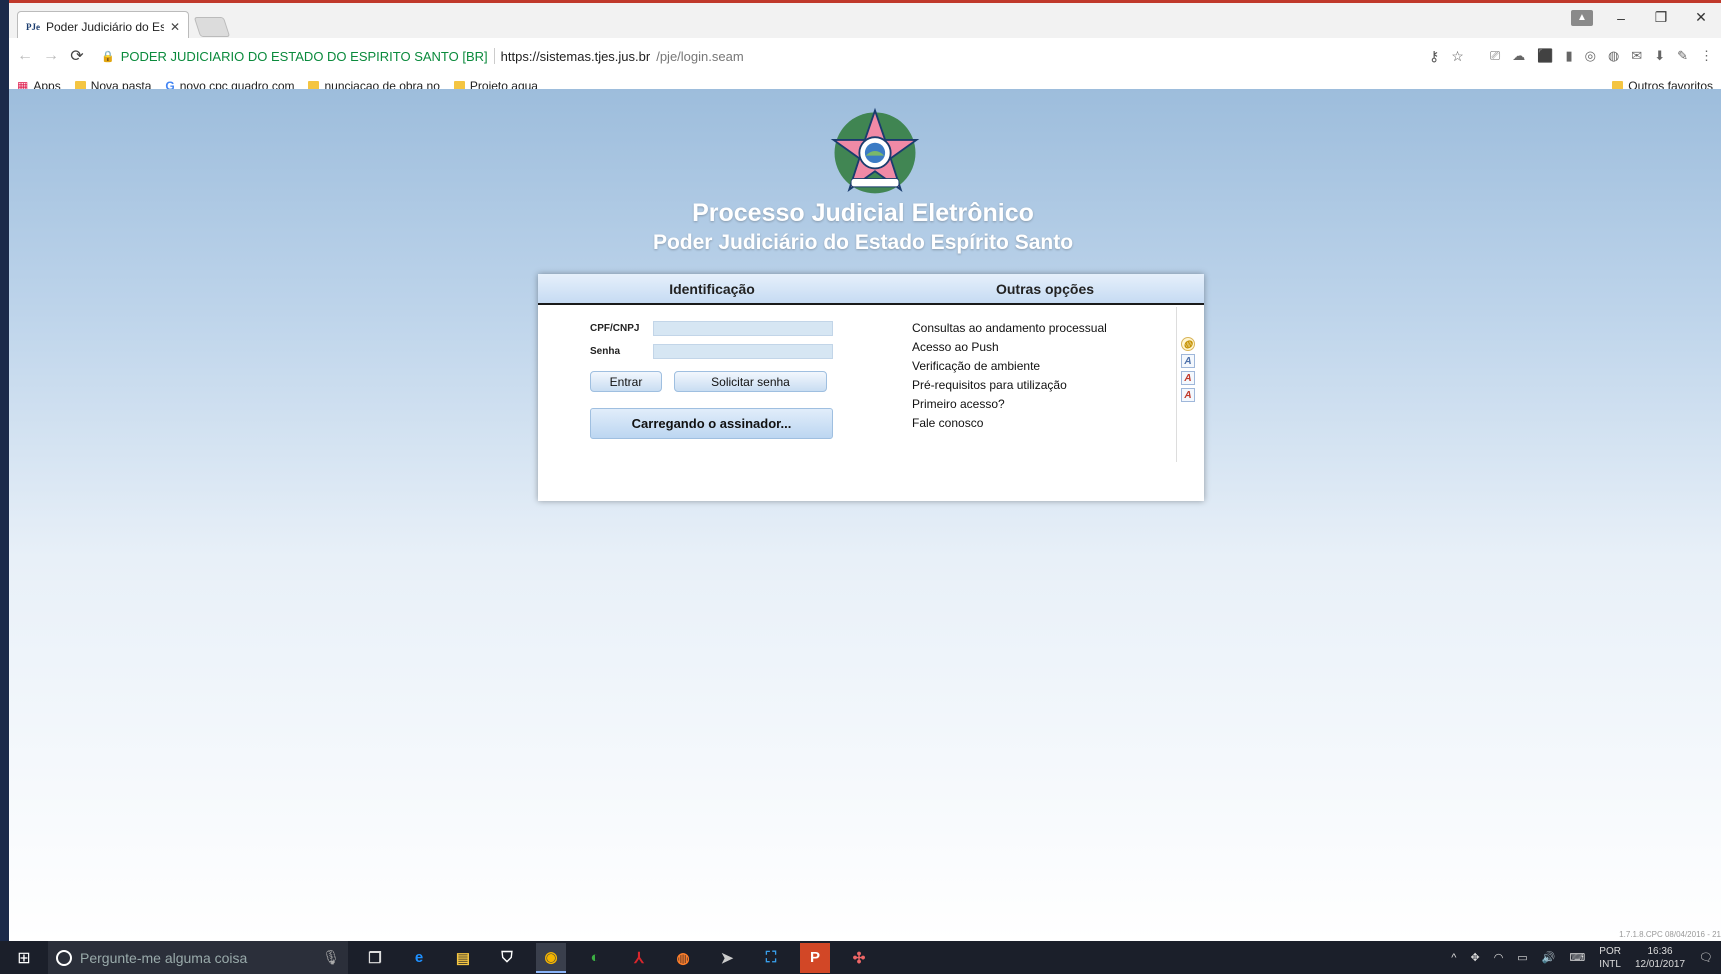  Describe the element at coordinates (617, 957) in the screenshot. I see `taskbar-apps: ❐ e ▤ ⛉ ◉ ◐ ⅄ ◍ ➤ ⛶ P ✣` at that location.